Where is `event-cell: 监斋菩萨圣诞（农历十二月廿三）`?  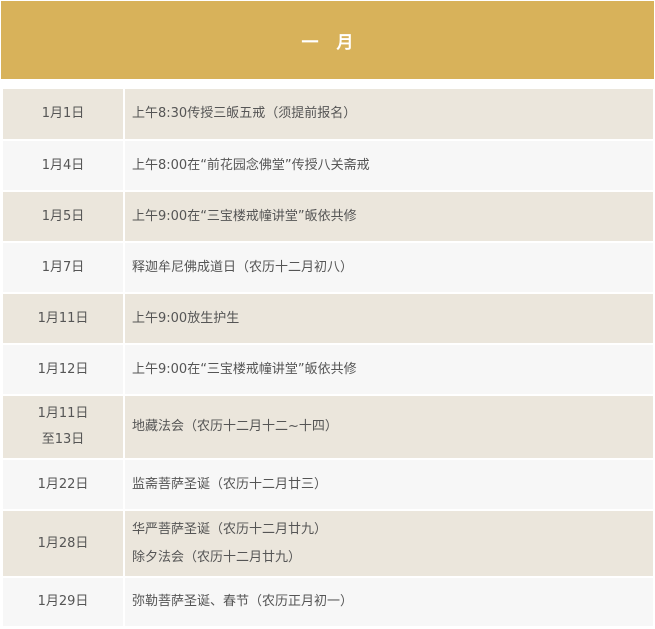
event-cell: 监斋菩萨圣诞（农历十二月廿三） is located at coordinates (389, 484).